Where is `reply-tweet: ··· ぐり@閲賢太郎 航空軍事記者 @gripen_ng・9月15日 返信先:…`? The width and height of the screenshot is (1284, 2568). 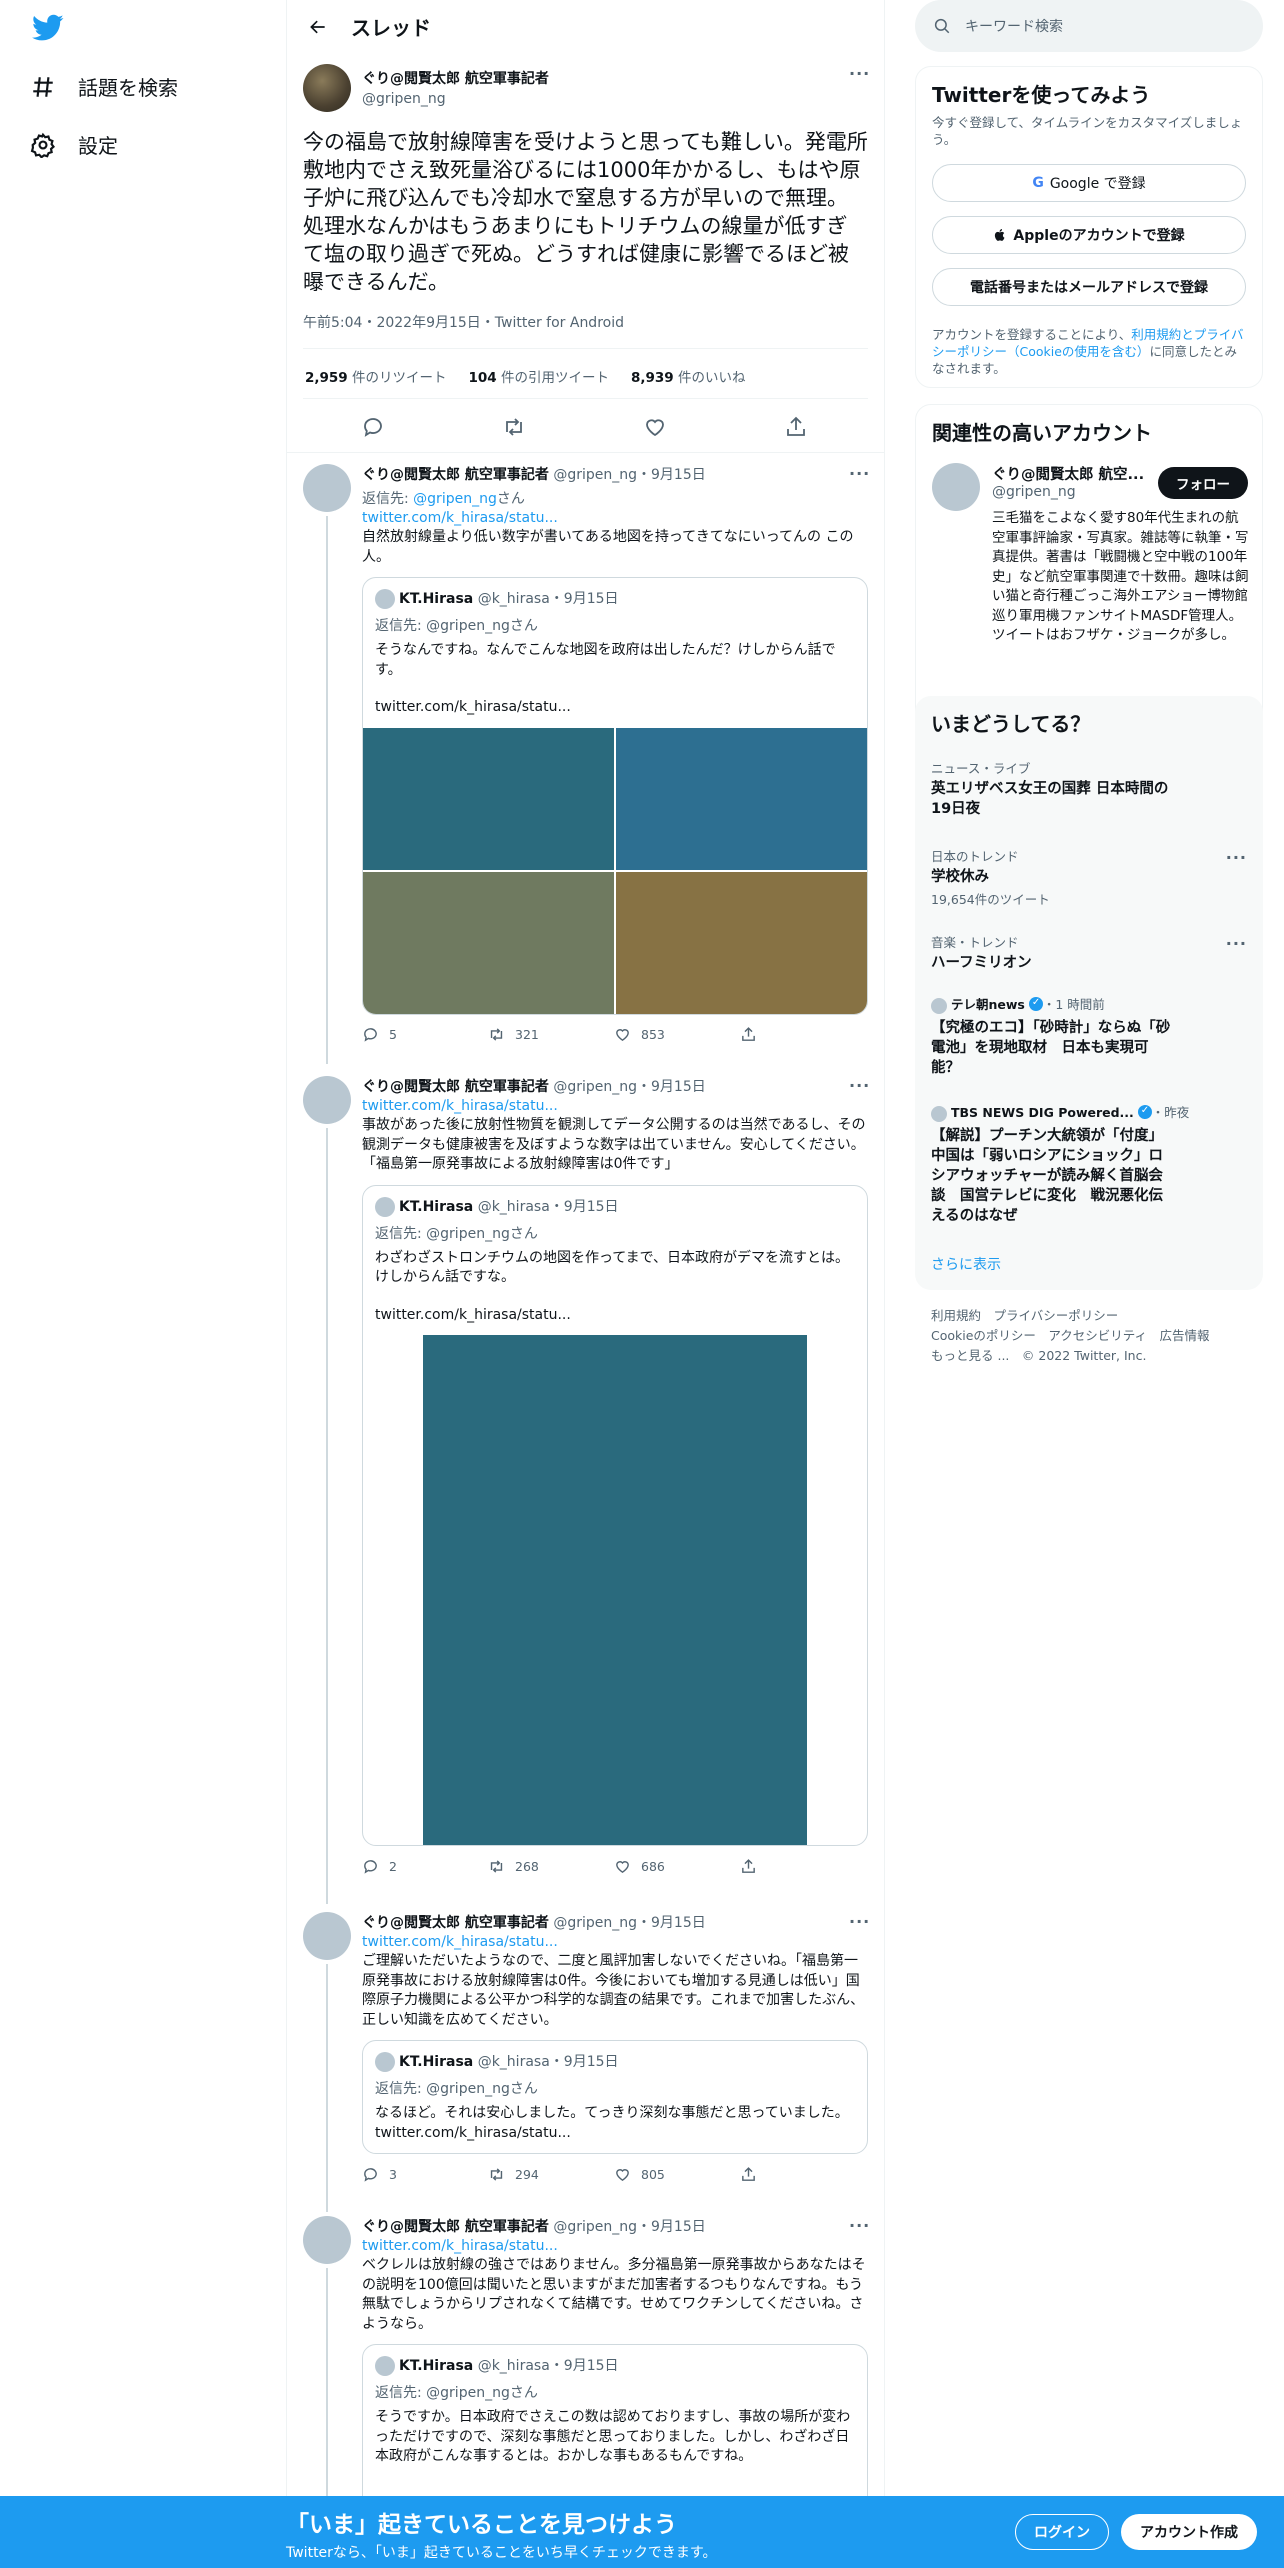
reply-tweet: ··· ぐり@閲賢太郎 航空軍事記者 @gripen_ng・9月15日 返信先:… is located at coordinates (585, 764).